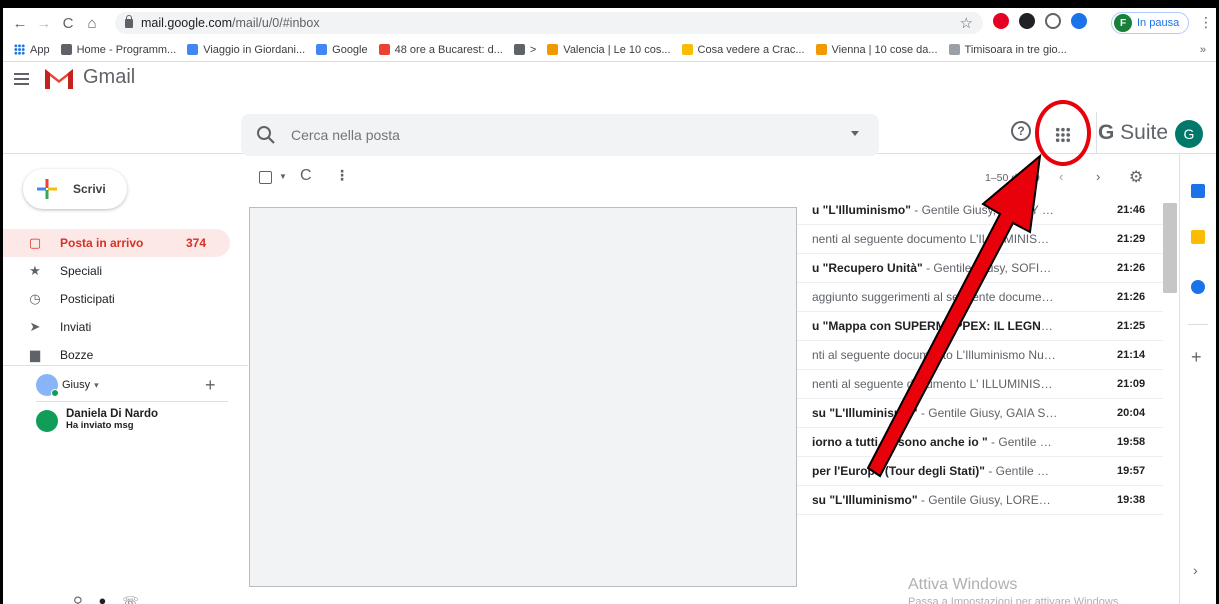 The image size is (1219, 604). What do you see at coordinates (102, 243) in the screenshot?
I see `nav-label: Posta in arrivo` at bounding box center [102, 243].